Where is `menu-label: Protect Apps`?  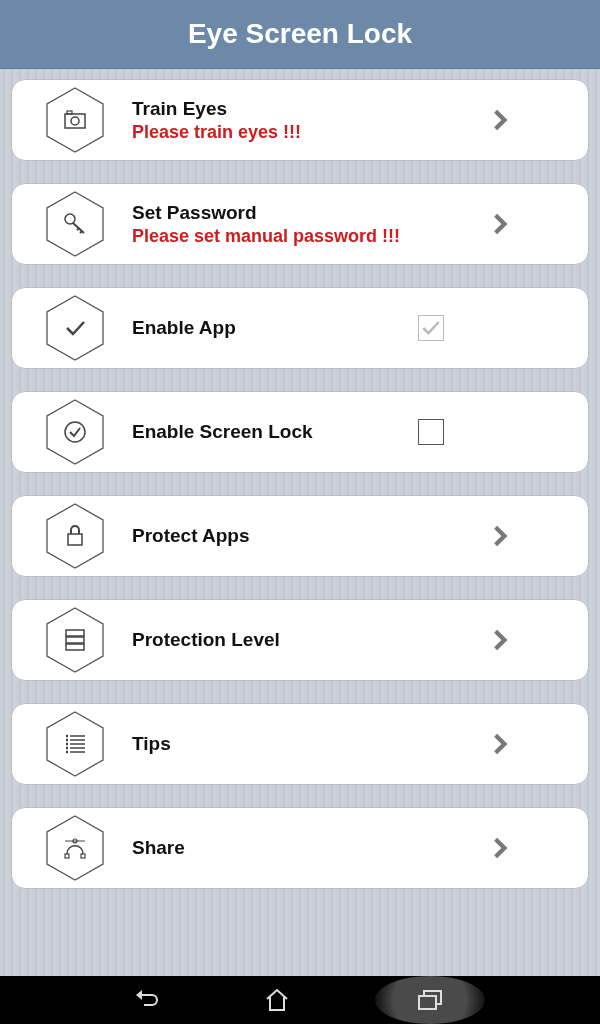 menu-label: Protect Apps is located at coordinates (191, 536).